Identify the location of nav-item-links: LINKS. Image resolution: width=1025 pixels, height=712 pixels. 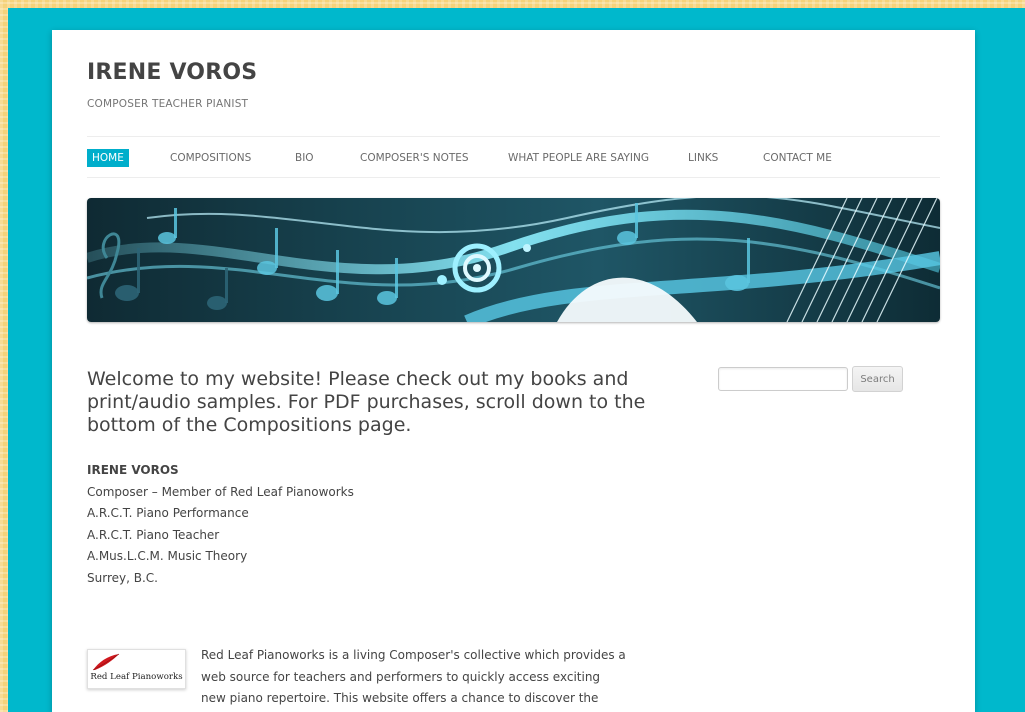
(703, 158).